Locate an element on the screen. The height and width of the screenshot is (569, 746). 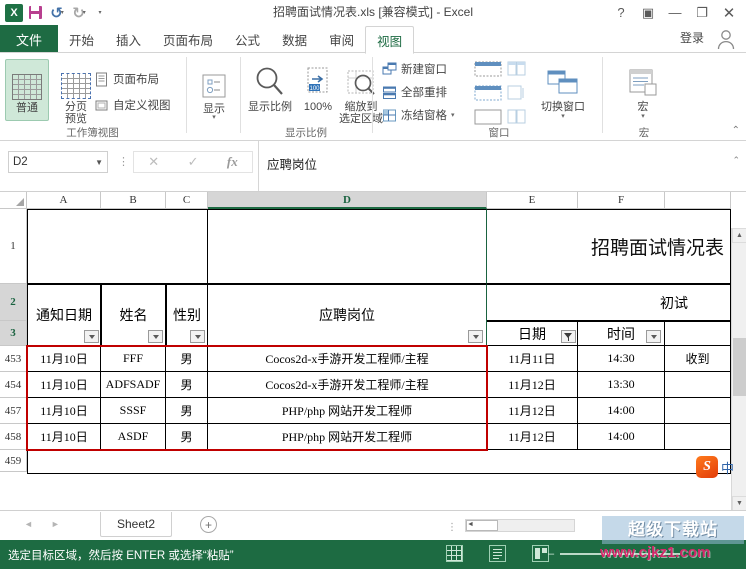
insert-function-button: fx is located at coordinates (232, 162).